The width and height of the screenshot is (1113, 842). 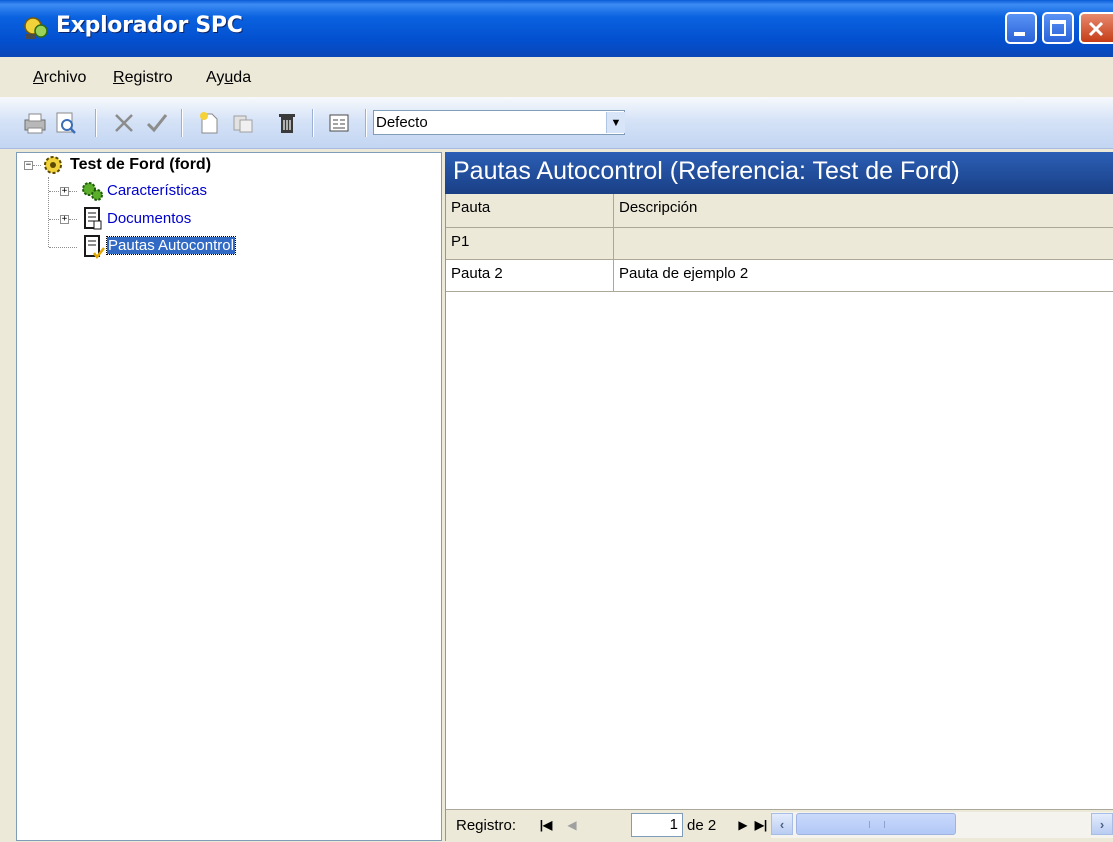 I want to click on horizontal-scrollbar: ‹ ›, so click(x=942, y=825).